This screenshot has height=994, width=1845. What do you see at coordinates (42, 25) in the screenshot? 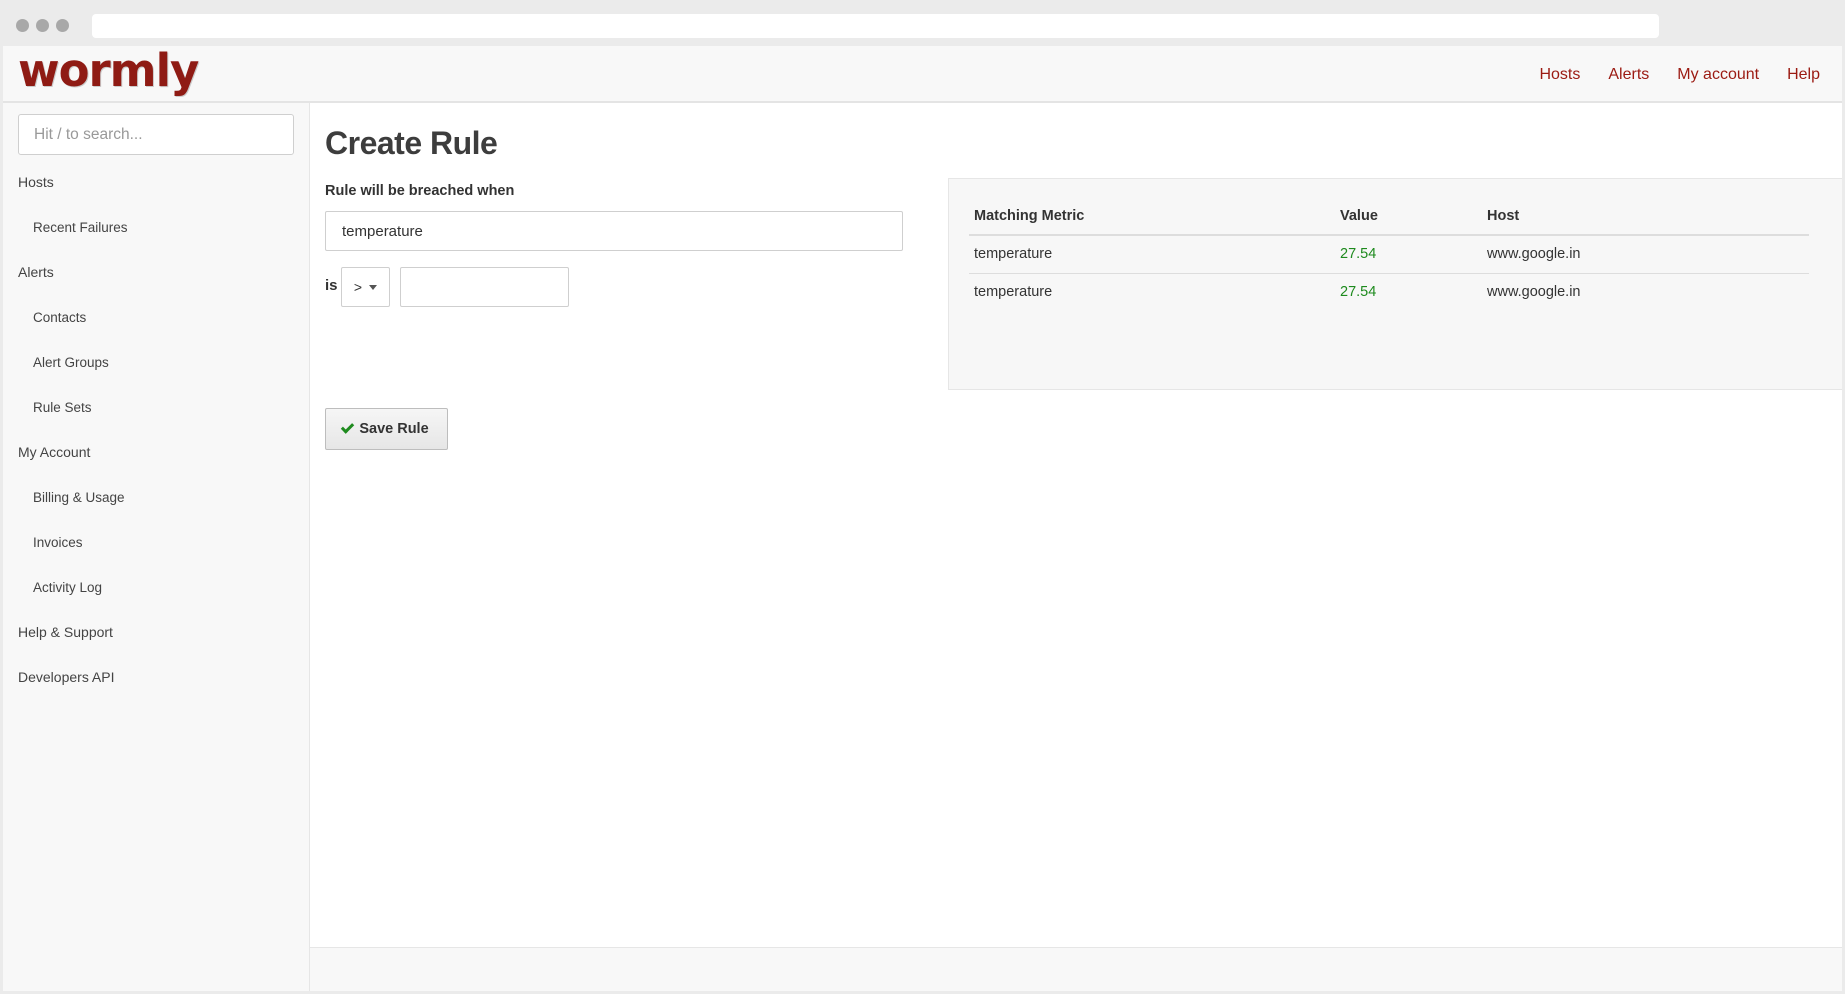
I see `window-minimize-icon` at bounding box center [42, 25].